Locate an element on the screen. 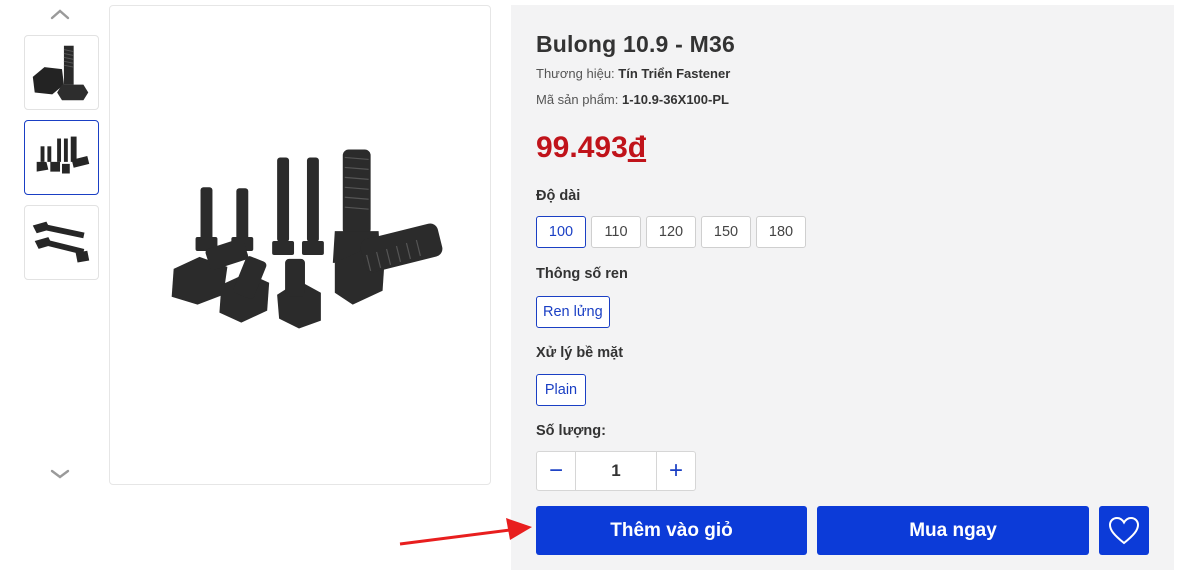 The width and height of the screenshot is (1189, 570). thread-options: Ren lửng is located at coordinates (573, 312).